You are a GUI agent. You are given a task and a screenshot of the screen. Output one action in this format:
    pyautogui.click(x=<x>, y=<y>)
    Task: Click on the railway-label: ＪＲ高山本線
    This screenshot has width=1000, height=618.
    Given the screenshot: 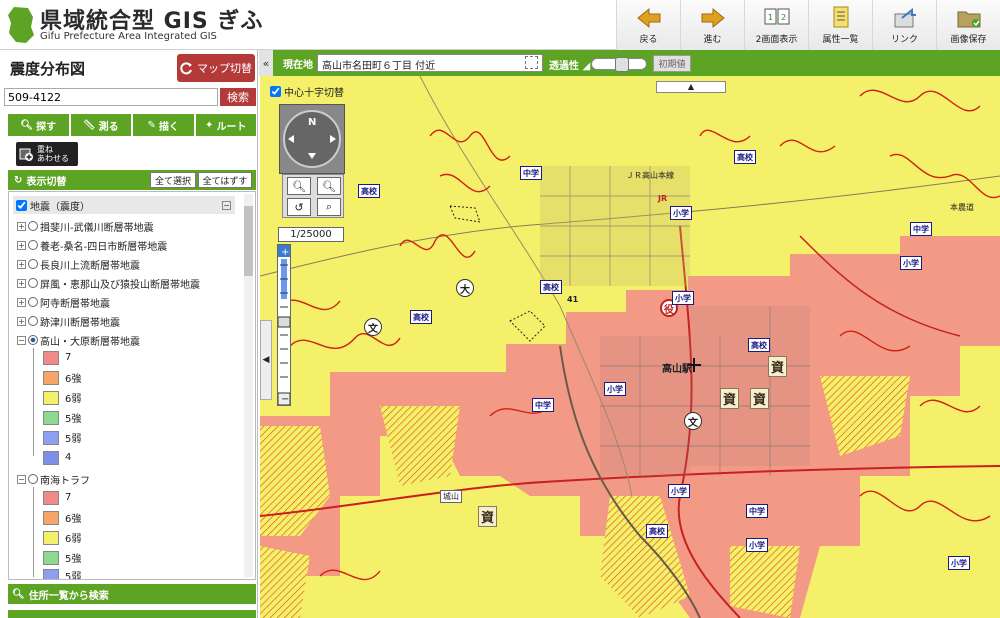 What is the action you would take?
    pyautogui.click(x=650, y=175)
    